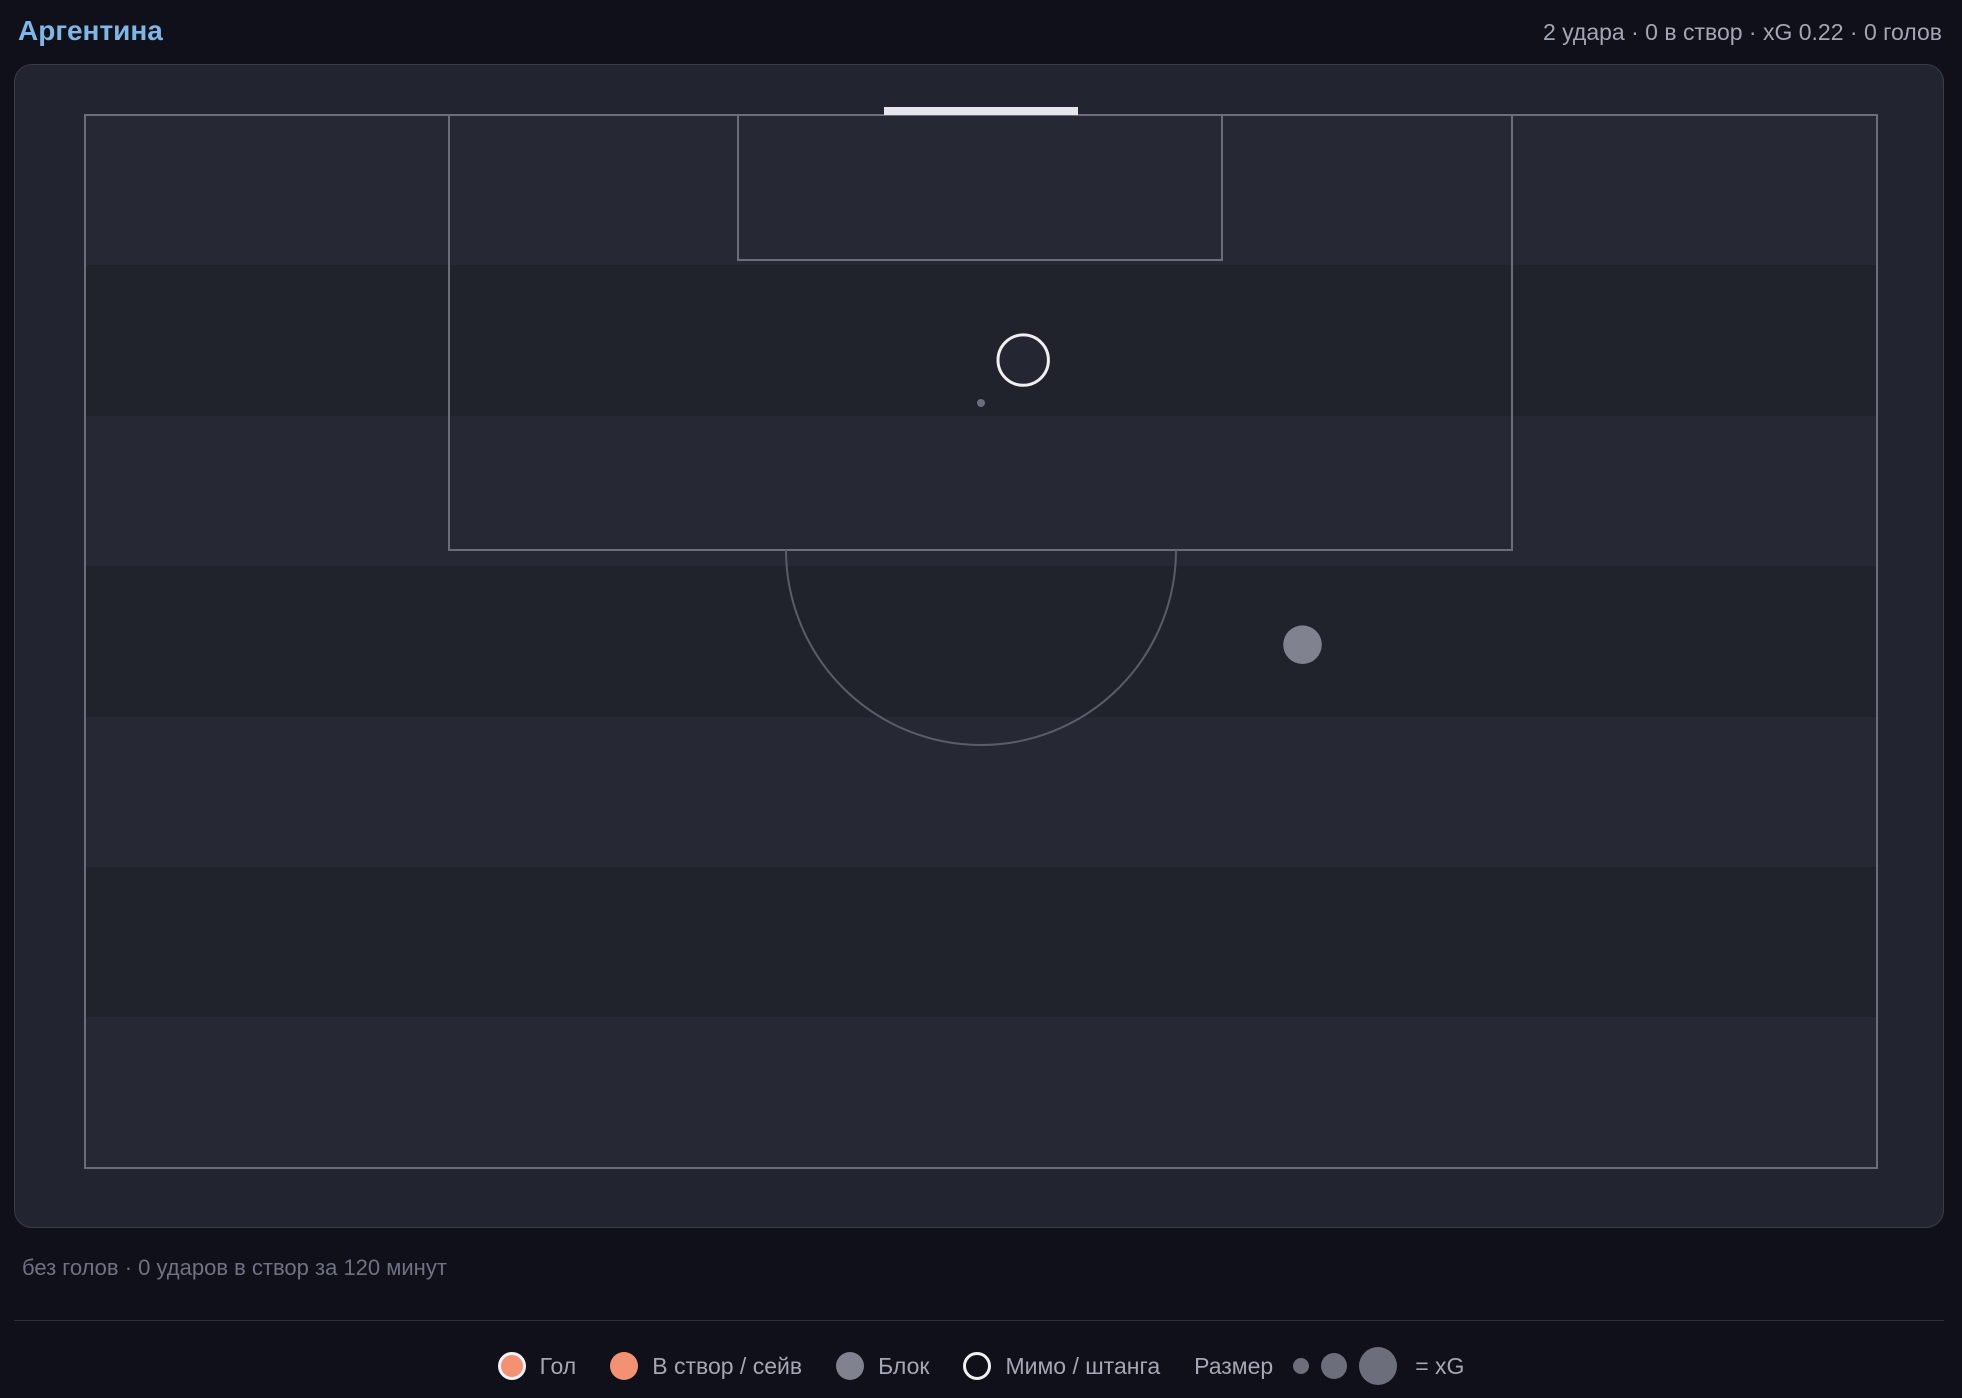  What do you see at coordinates (979, 1320) in the screenshot?
I see `legend-divider` at bounding box center [979, 1320].